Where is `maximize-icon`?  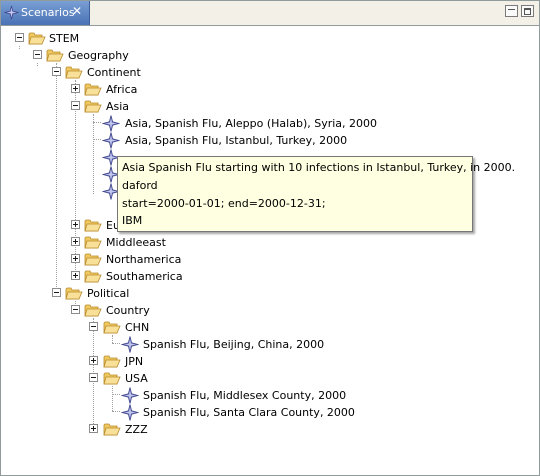
maximize-icon is located at coordinates (527, 11).